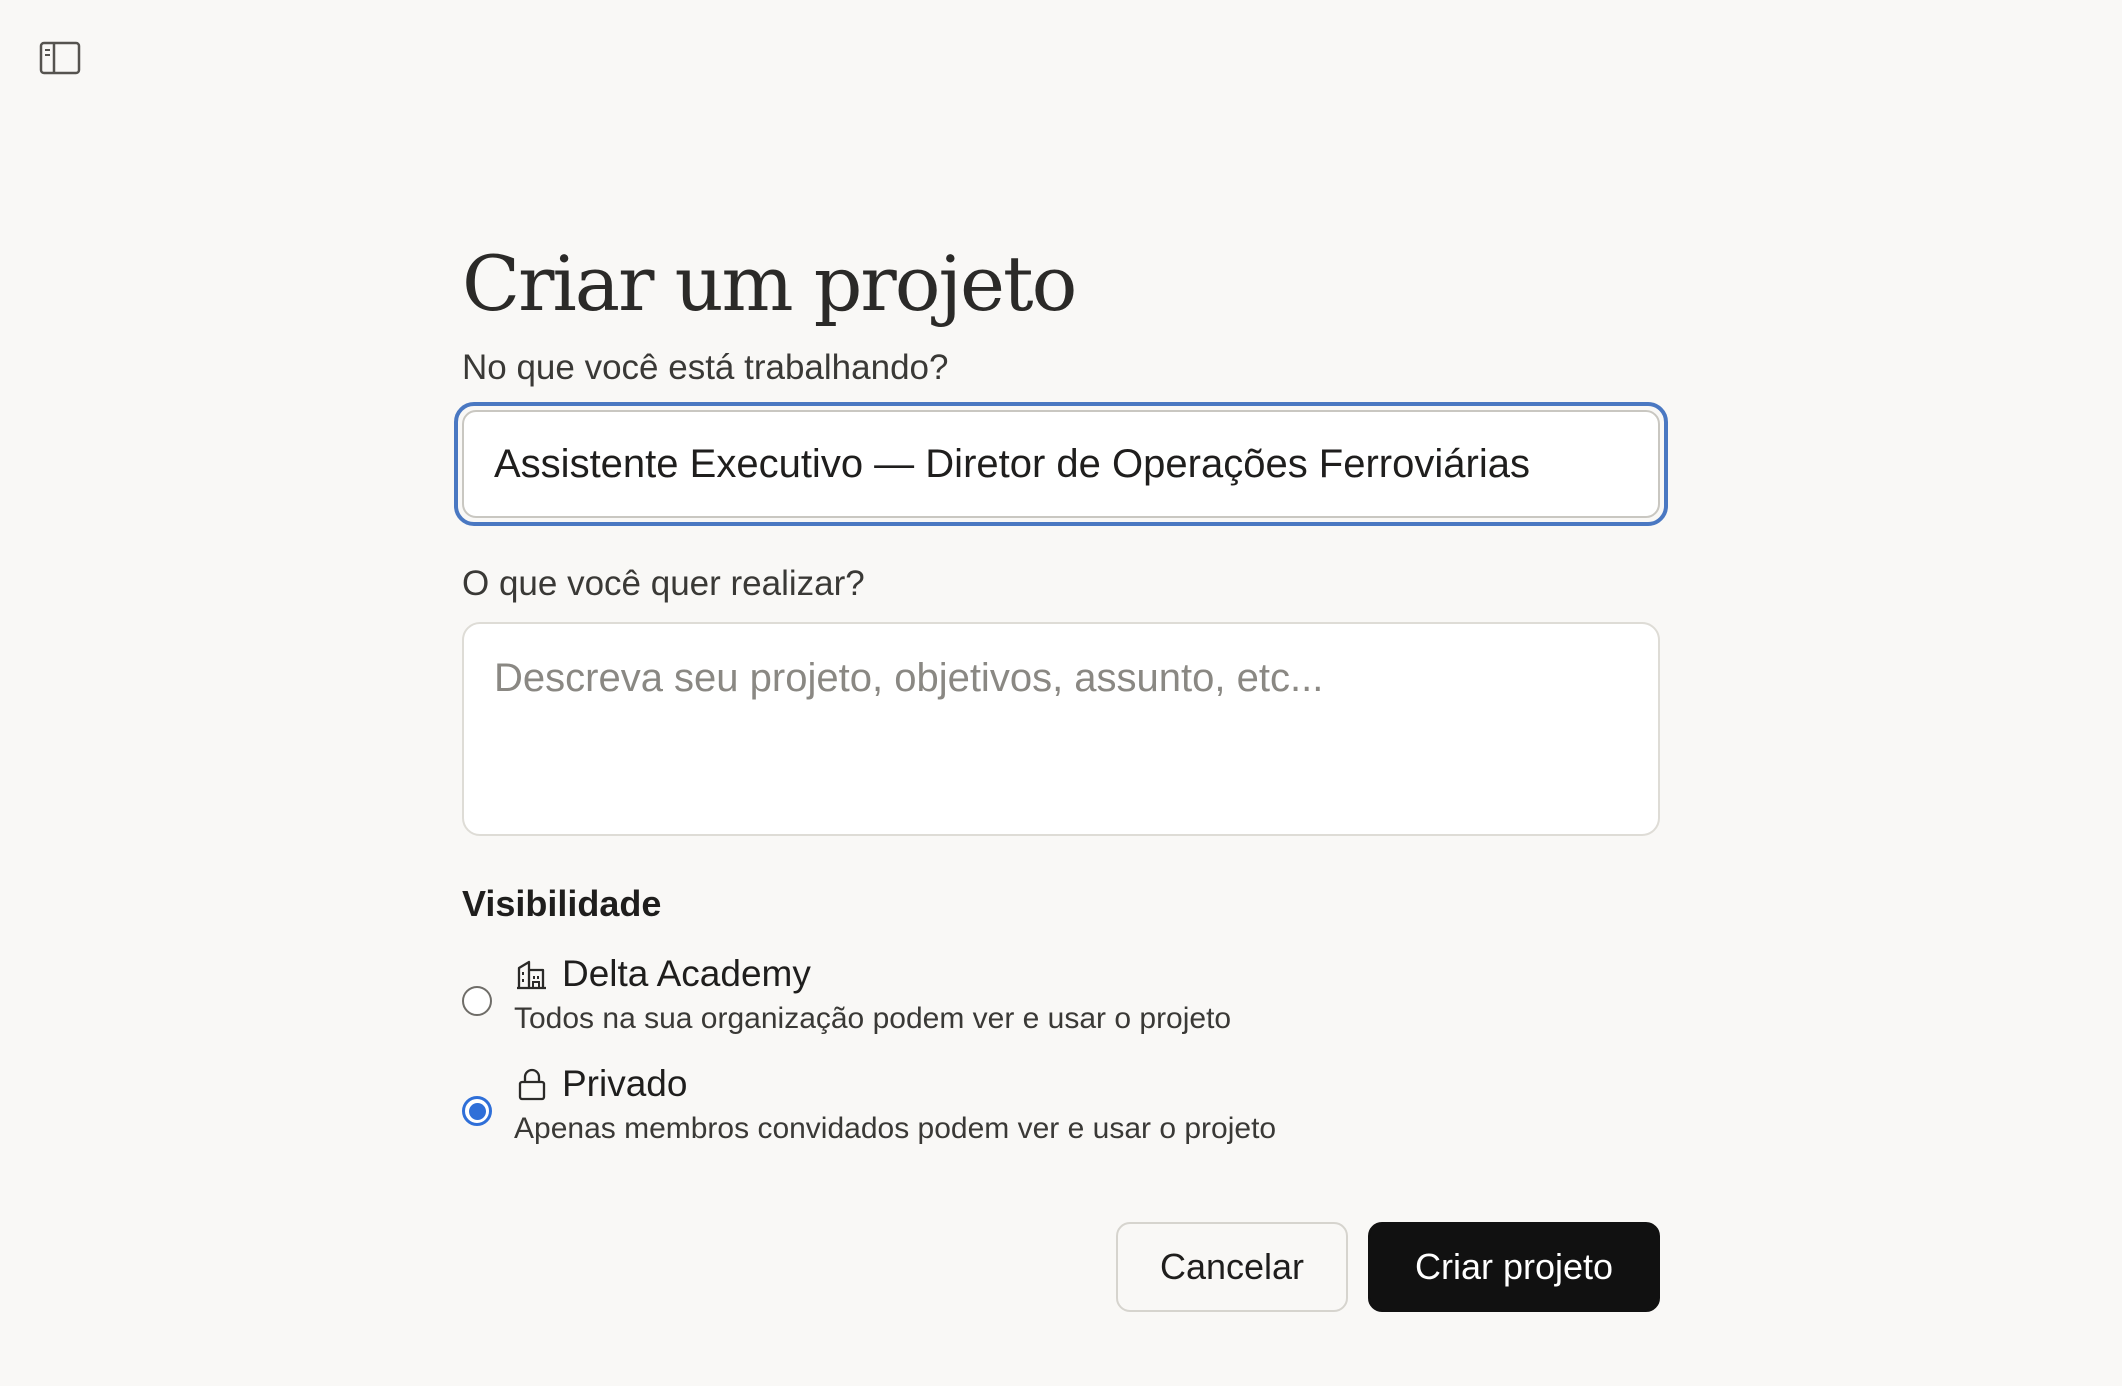  I want to click on project-name-label: No que você está trabalhando?, so click(705, 367).